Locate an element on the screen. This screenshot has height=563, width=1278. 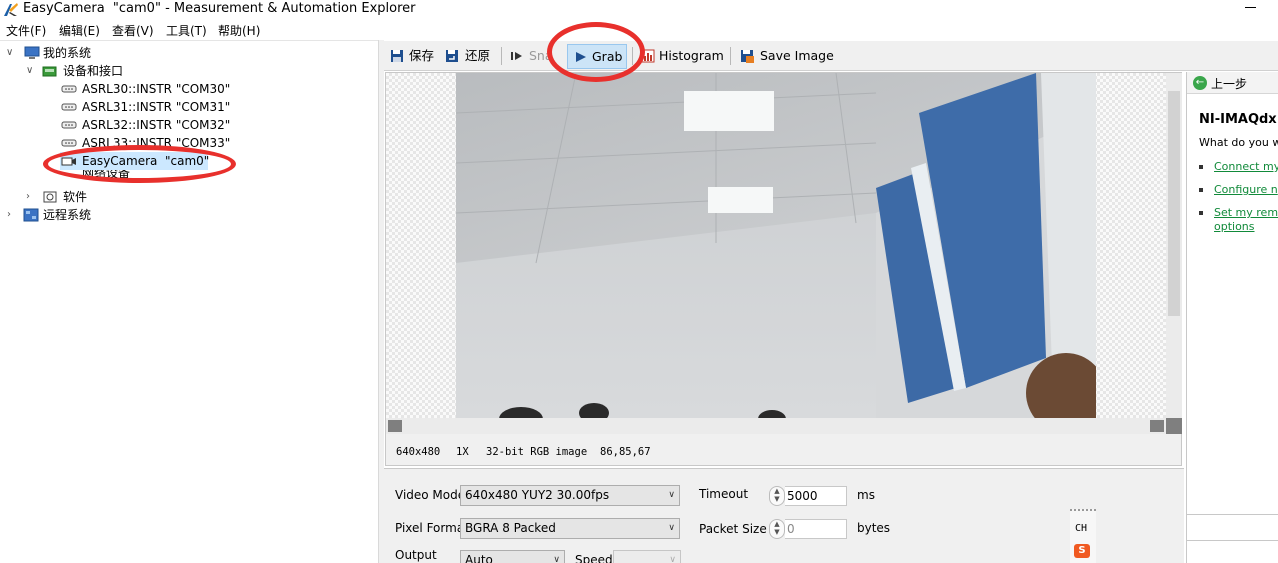
app-logo-icon is located at coordinates (11, 9).